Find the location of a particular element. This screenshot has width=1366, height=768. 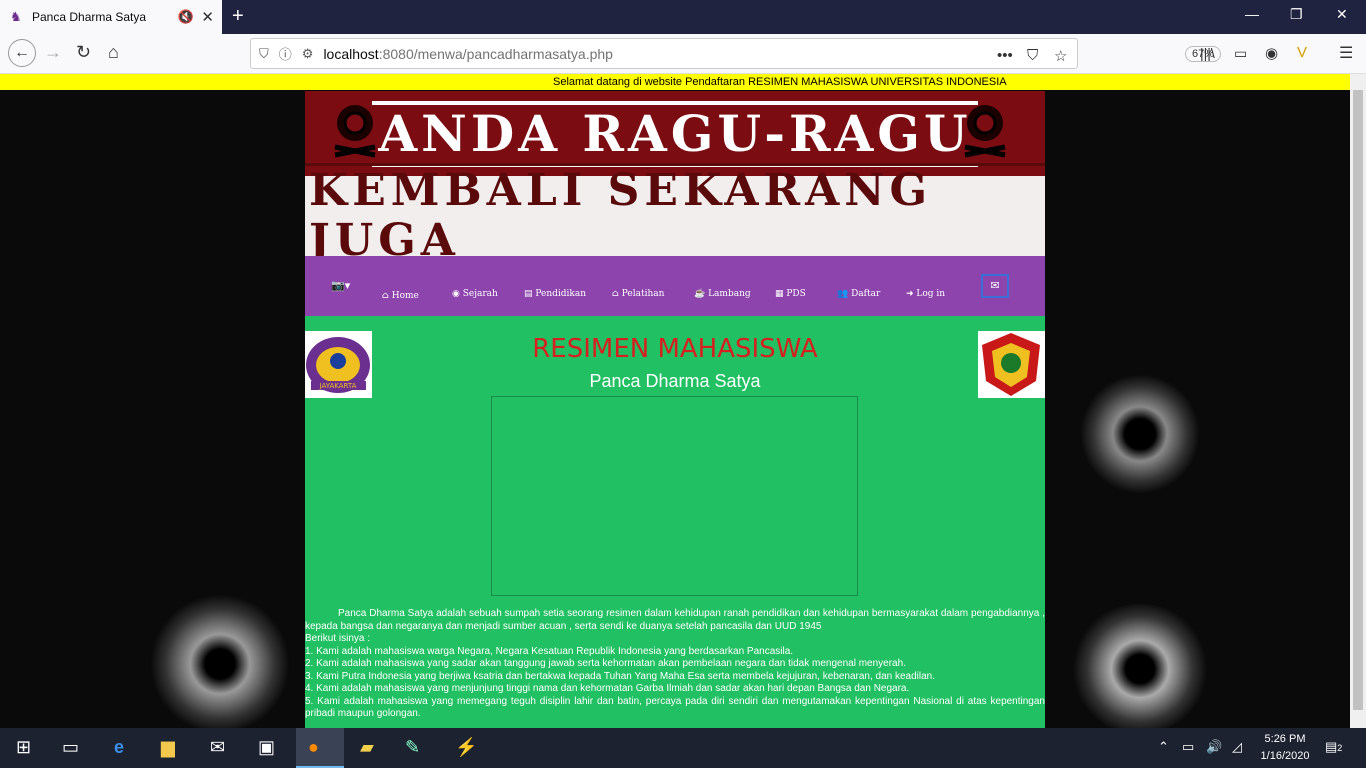

app-icon: ⚡ is located at coordinates (466, 747).